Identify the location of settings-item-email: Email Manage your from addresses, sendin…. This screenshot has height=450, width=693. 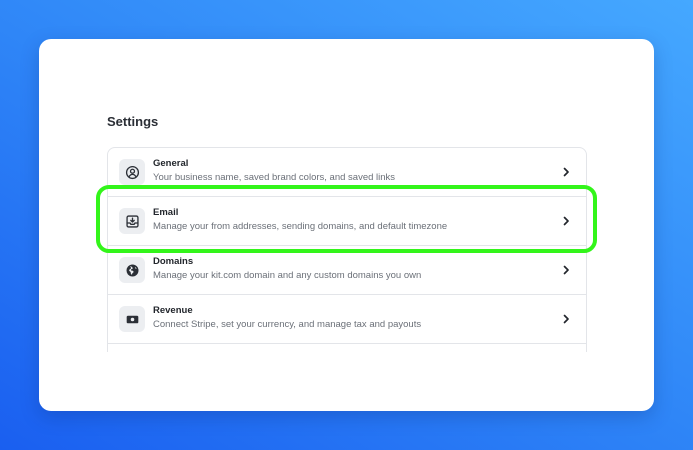
(347, 221).